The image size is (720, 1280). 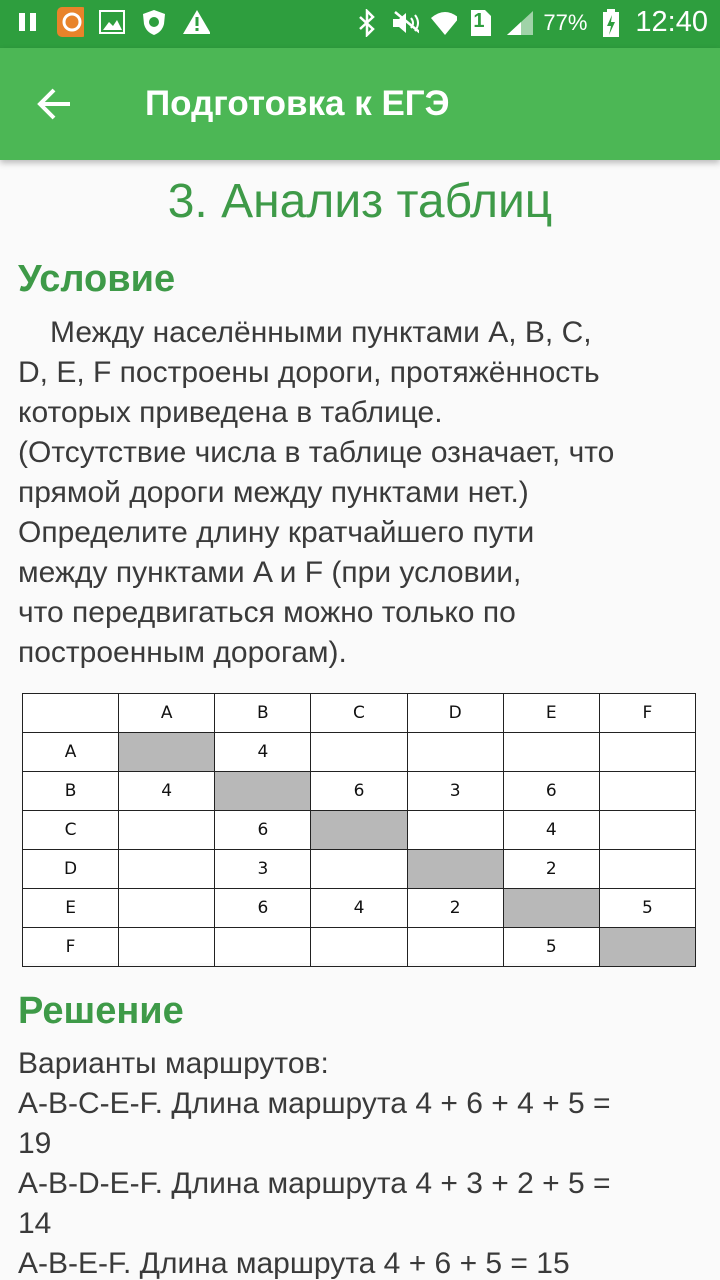 What do you see at coordinates (273, 492) in the screenshot?
I see `condition-line: прямой дороги между пунктами нет.)` at bounding box center [273, 492].